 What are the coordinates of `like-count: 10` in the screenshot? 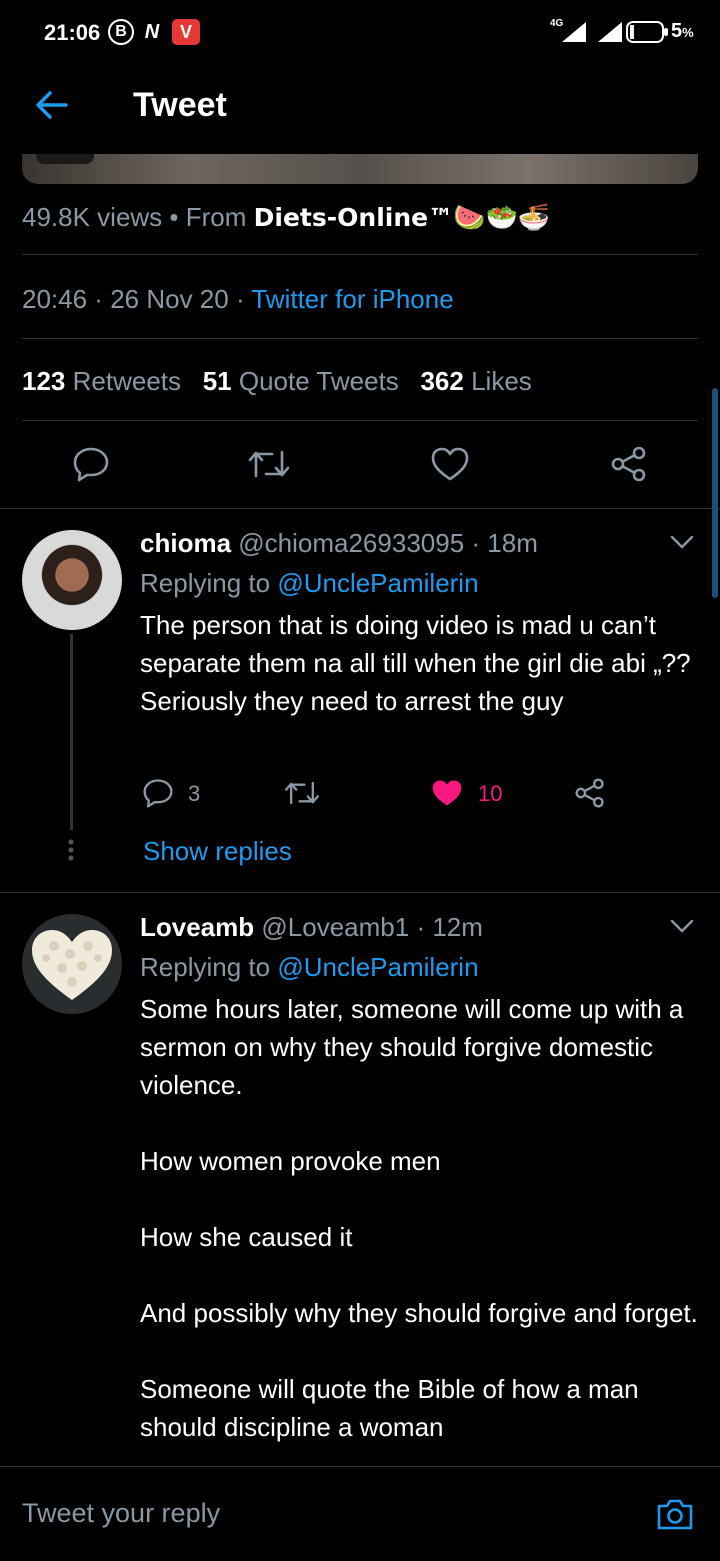 It's located at (490, 793).